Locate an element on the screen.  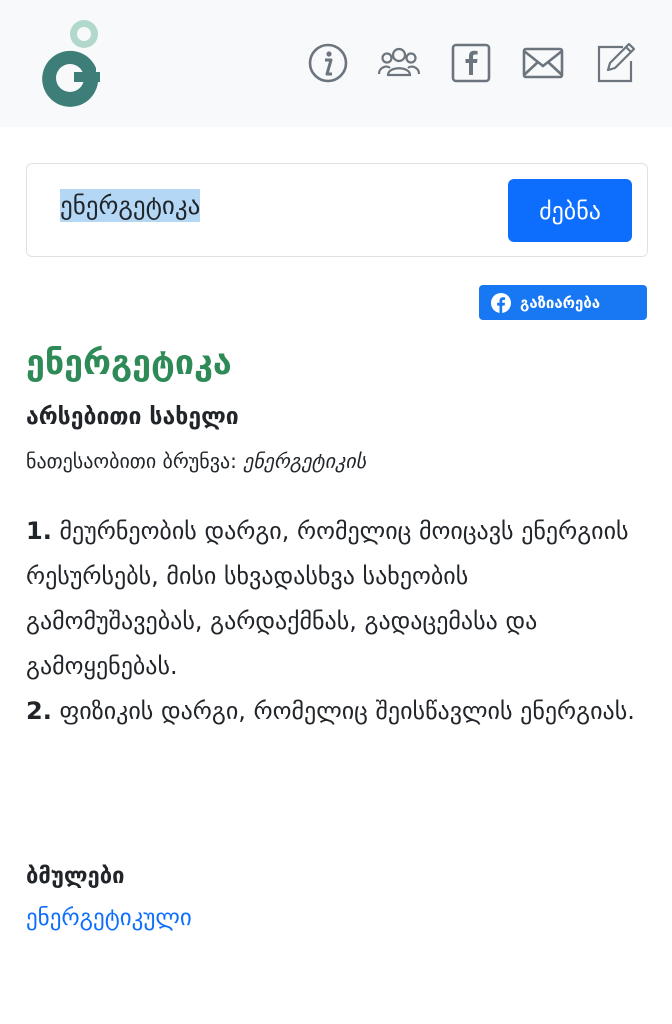
search-form: ენერგეტიკა ძებნა is located at coordinates (337, 210).